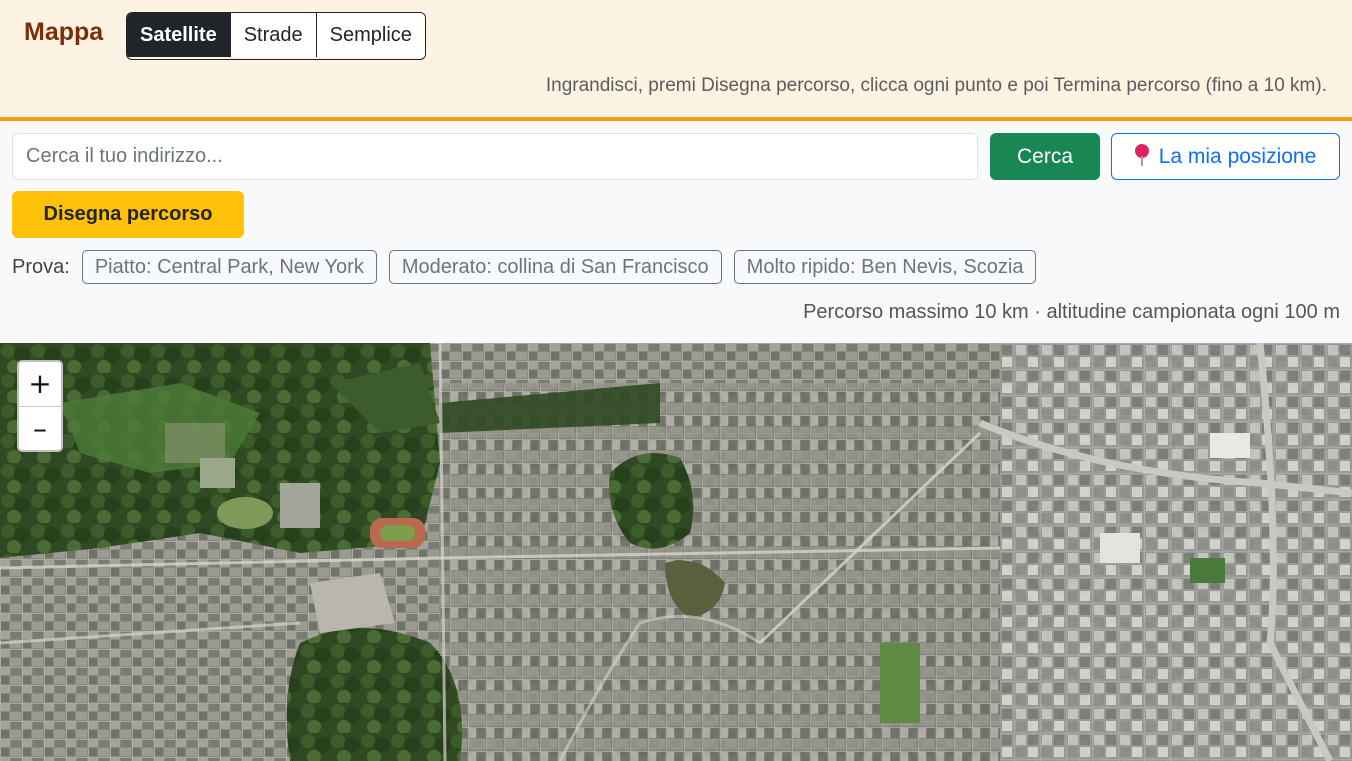  What do you see at coordinates (1237, 156) in the screenshot?
I see `my-location-label: La mia posizione` at bounding box center [1237, 156].